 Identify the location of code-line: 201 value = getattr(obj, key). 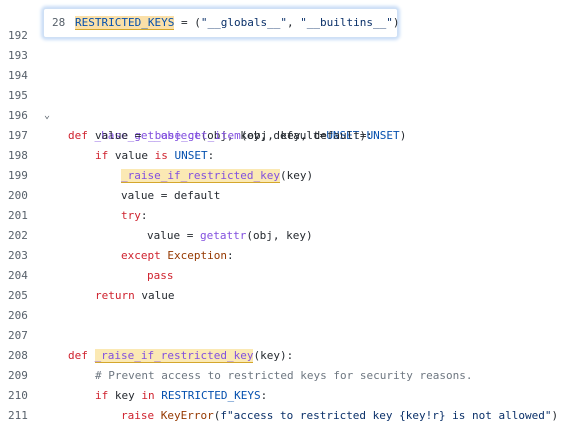
(156, 214).